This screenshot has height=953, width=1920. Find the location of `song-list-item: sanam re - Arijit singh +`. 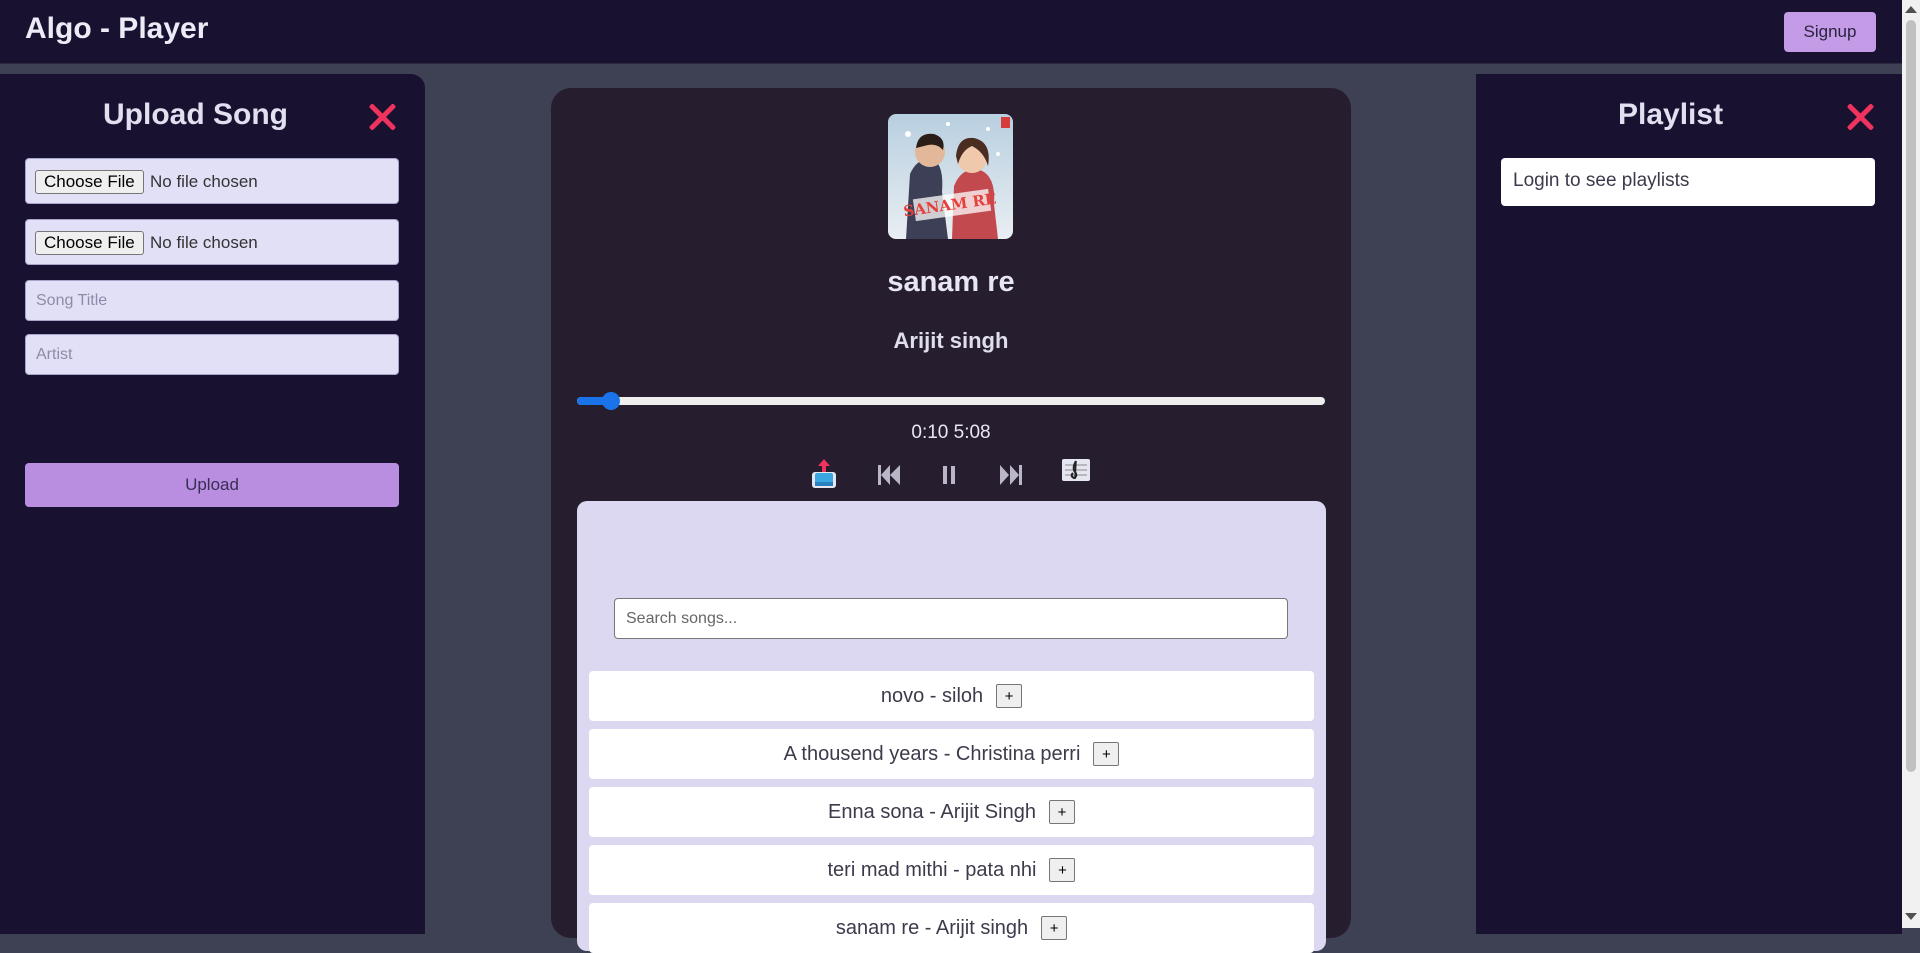

song-list-item: sanam re - Arijit singh + is located at coordinates (951, 928).